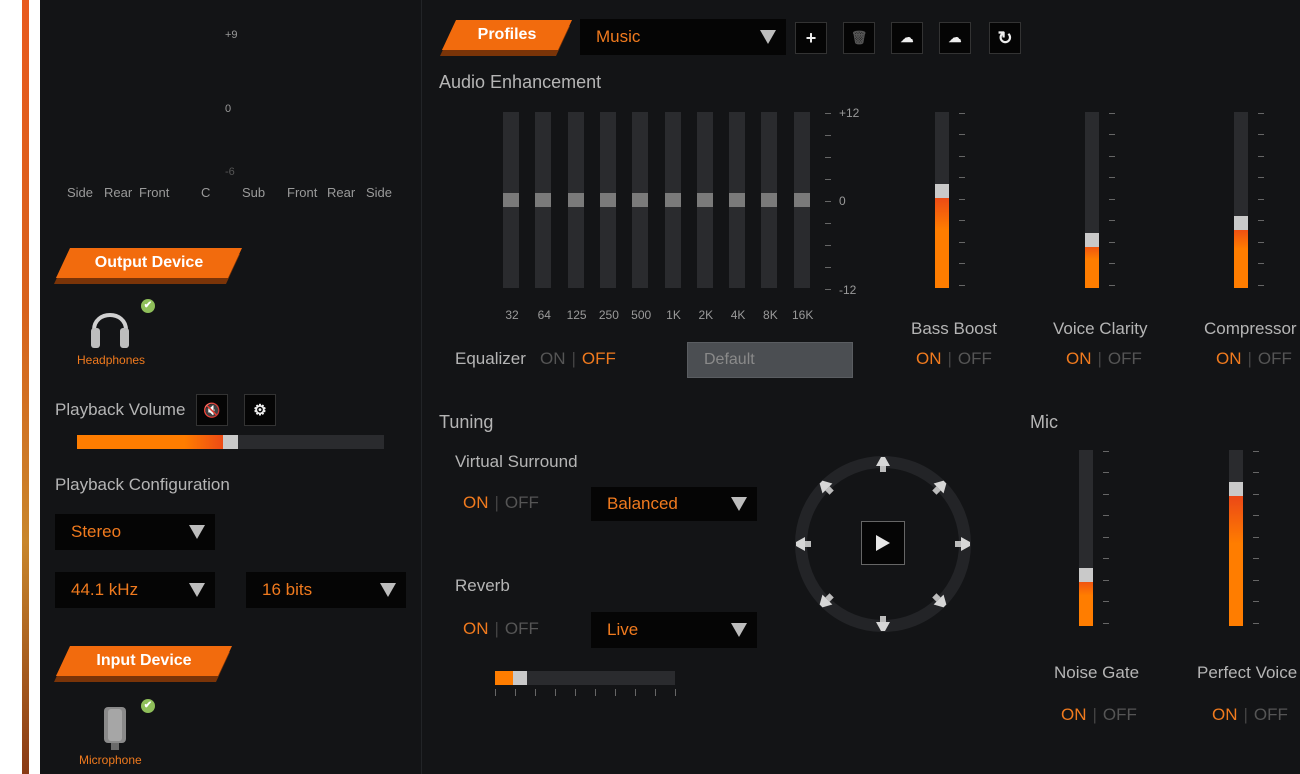 Image resolution: width=1300 pixels, height=774 pixels. What do you see at coordinates (135, 590) in the screenshot?
I see `sample-rate-dropdown: 44.1 kHz` at bounding box center [135, 590].